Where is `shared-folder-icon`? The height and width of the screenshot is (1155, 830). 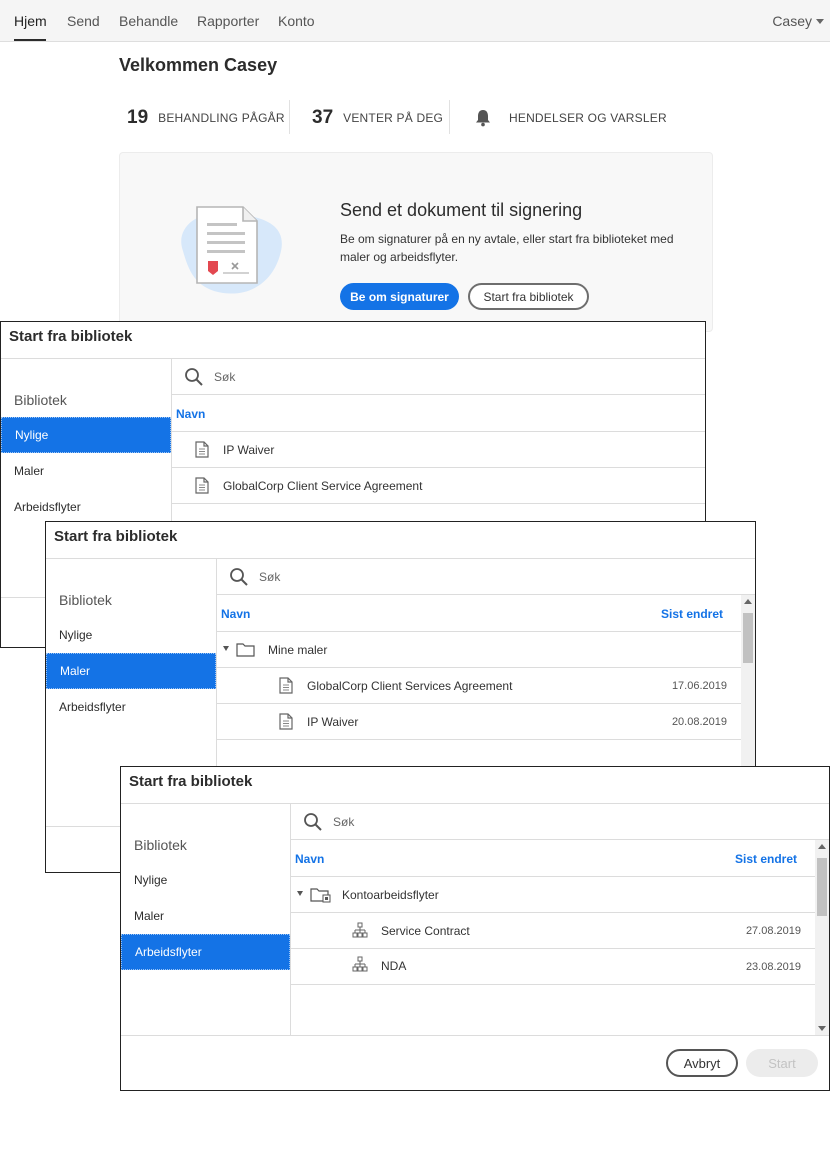 shared-folder-icon is located at coordinates (320, 895).